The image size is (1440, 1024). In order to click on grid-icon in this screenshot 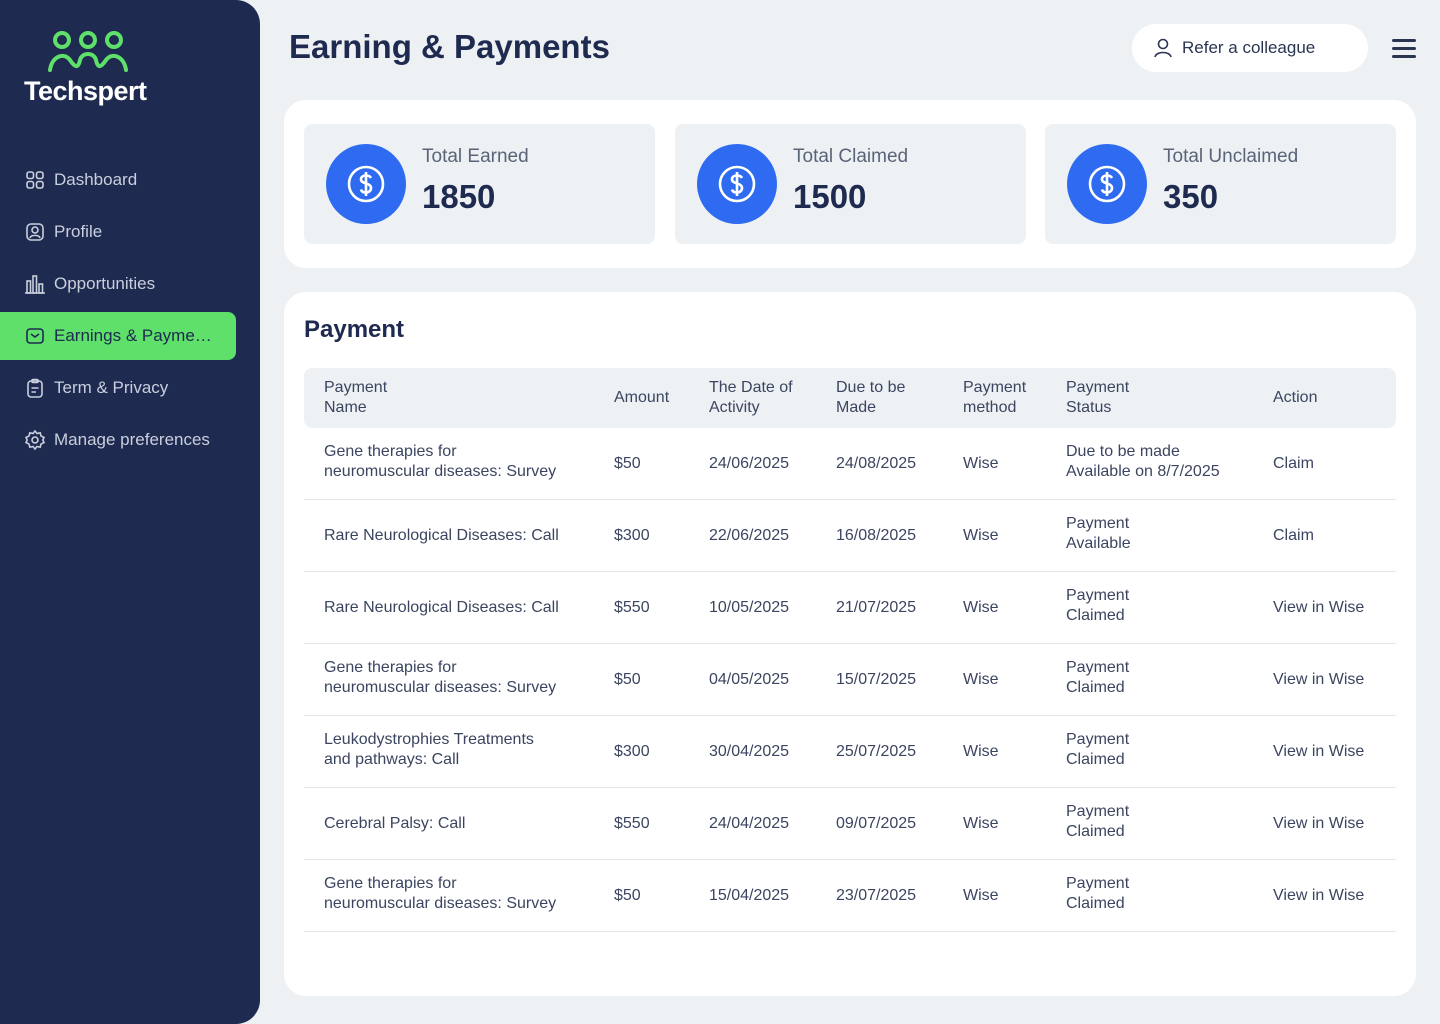, I will do `click(35, 180)`.